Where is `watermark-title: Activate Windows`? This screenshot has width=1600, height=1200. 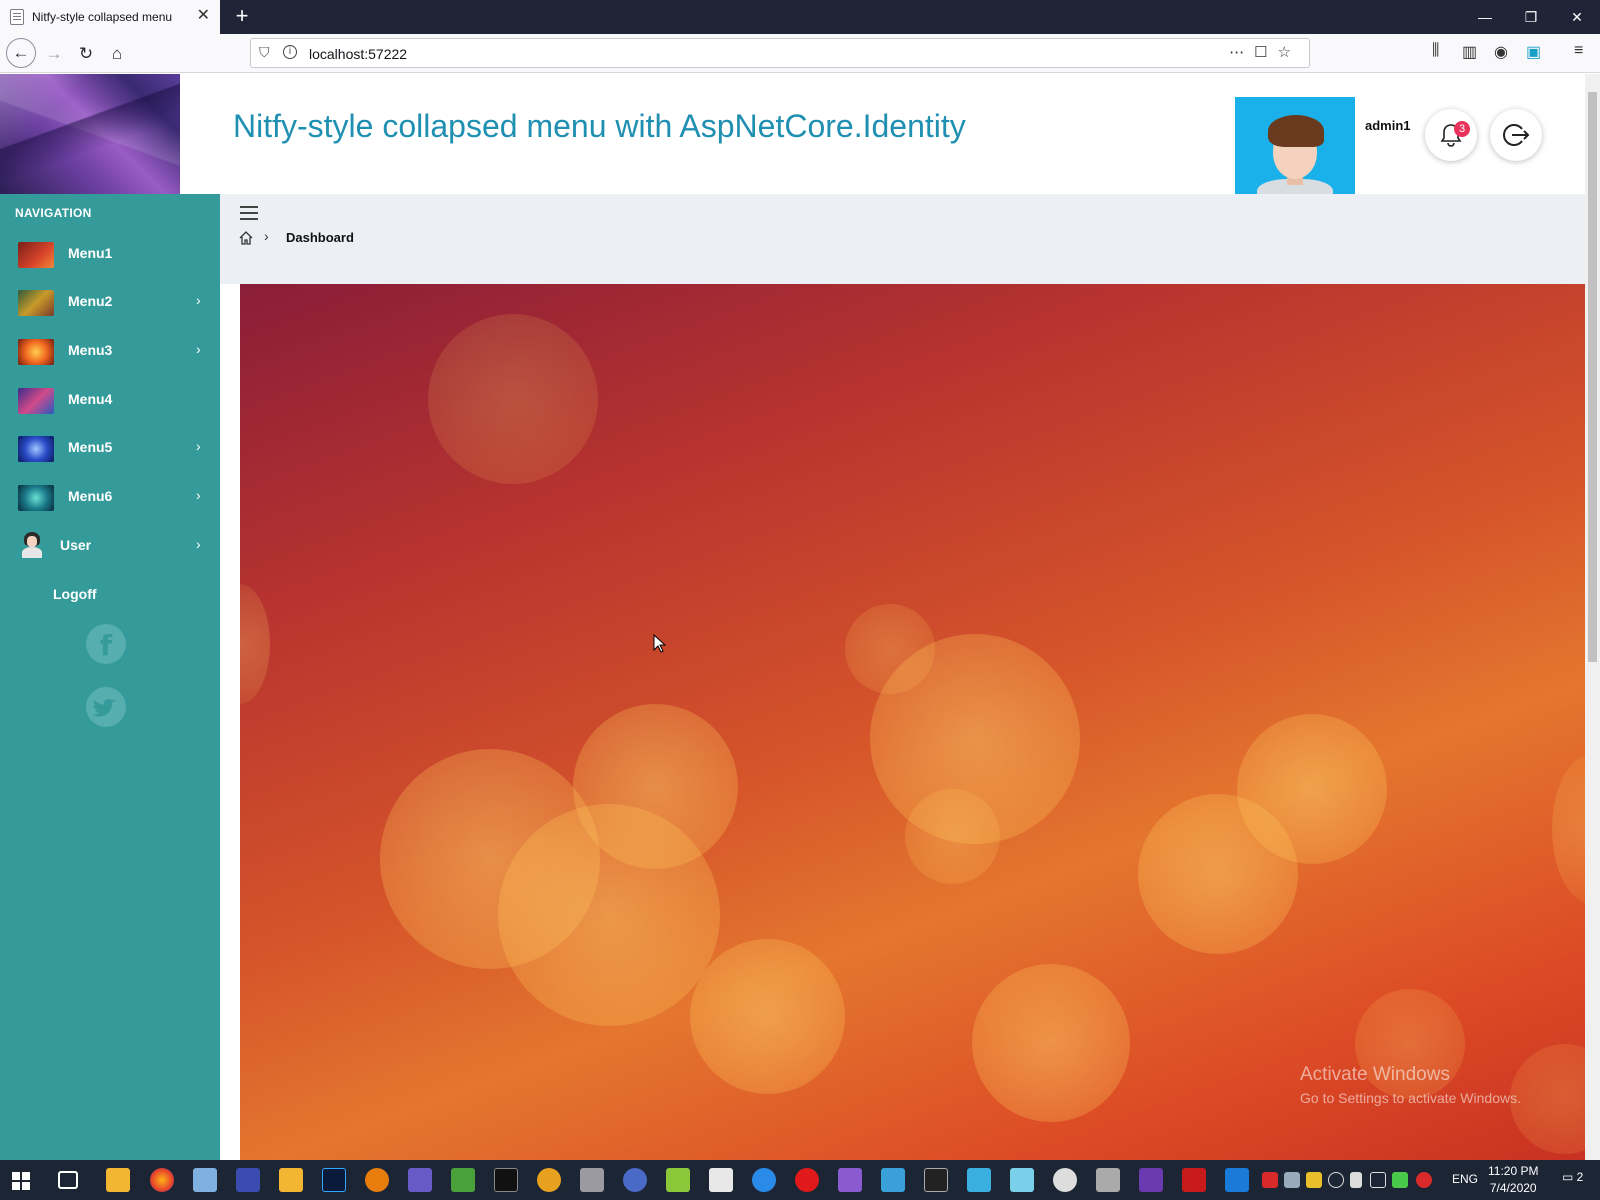
watermark-title: Activate Windows is located at coordinates (1375, 1074).